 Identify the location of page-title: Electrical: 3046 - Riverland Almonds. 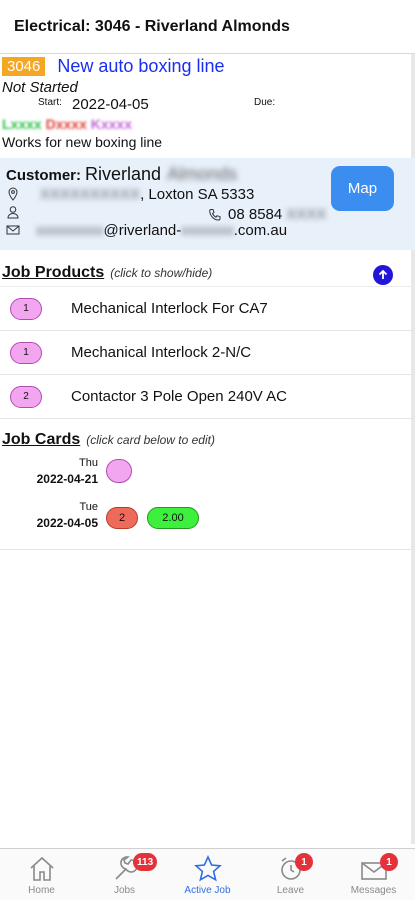
(152, 26).